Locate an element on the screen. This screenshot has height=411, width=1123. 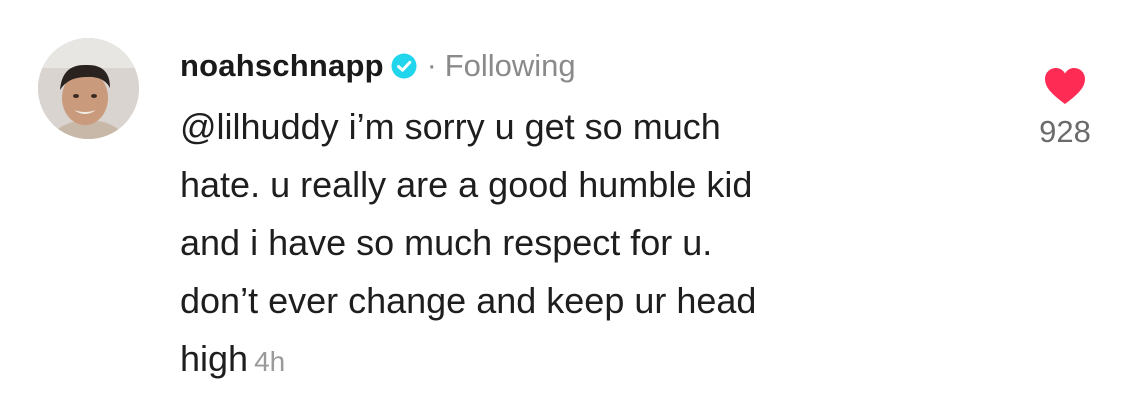
username-link: noahschnapp is located at coordinates (282, 66).